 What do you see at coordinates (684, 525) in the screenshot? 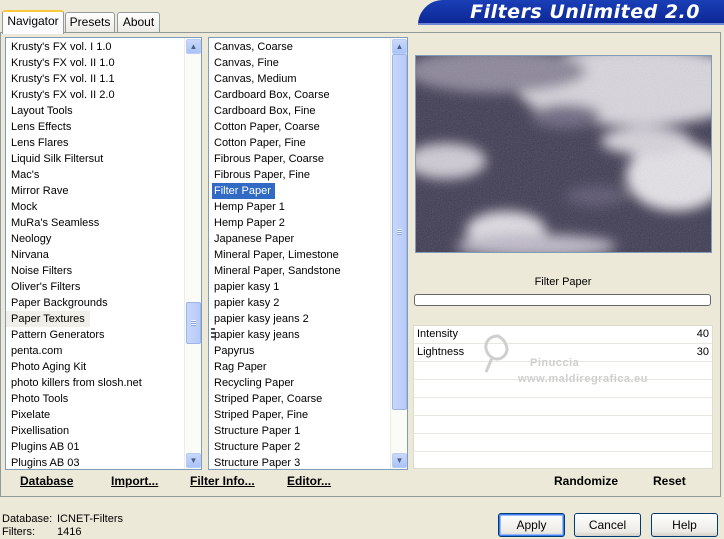
I see `help-button: Help` at bounding box center [684, 525].